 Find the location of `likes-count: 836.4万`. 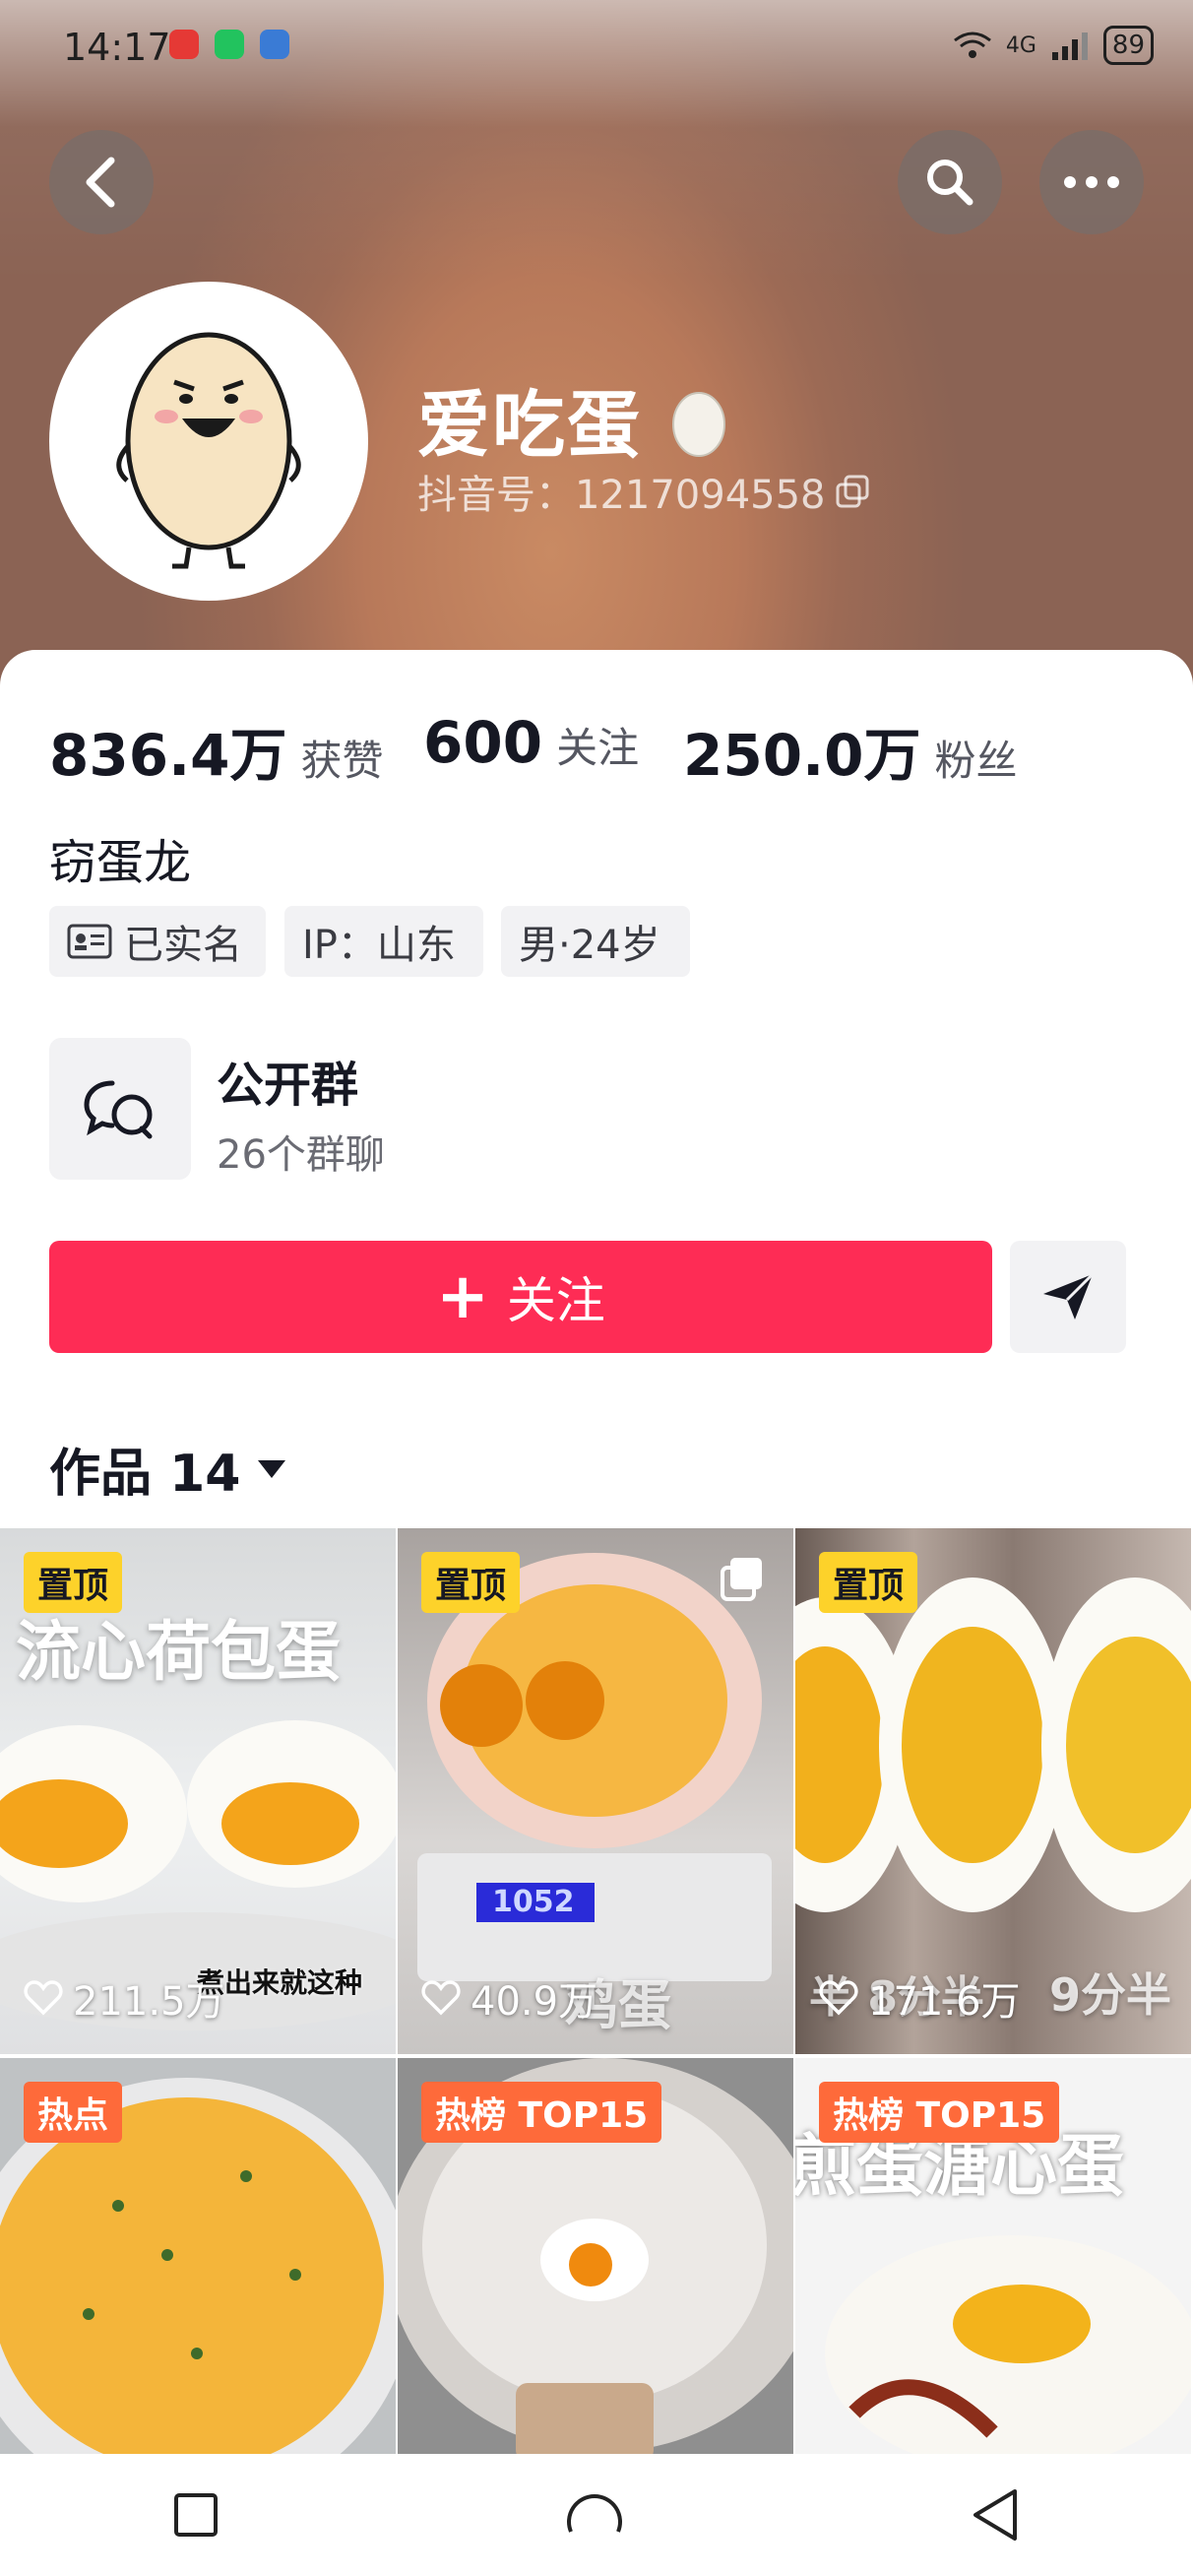

likes-count: 836.4万 is located at coordinates (168, 755).